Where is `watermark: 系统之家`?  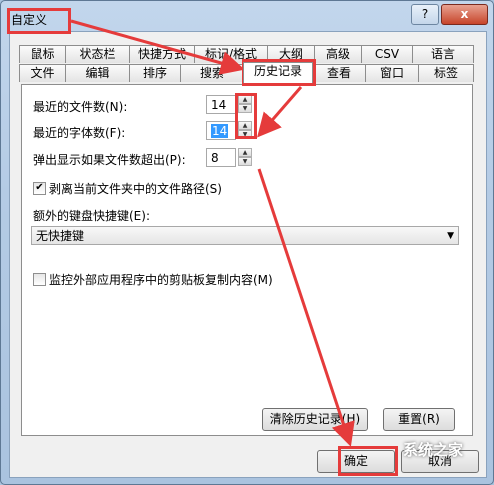 watermark: 系统之家 is located at coordinates (433, 450).